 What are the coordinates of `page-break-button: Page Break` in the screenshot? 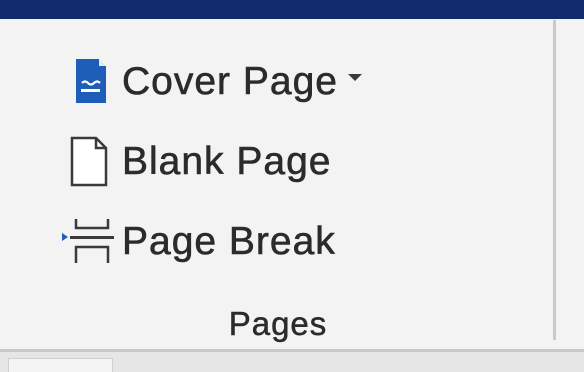 It's located at (198, 241).